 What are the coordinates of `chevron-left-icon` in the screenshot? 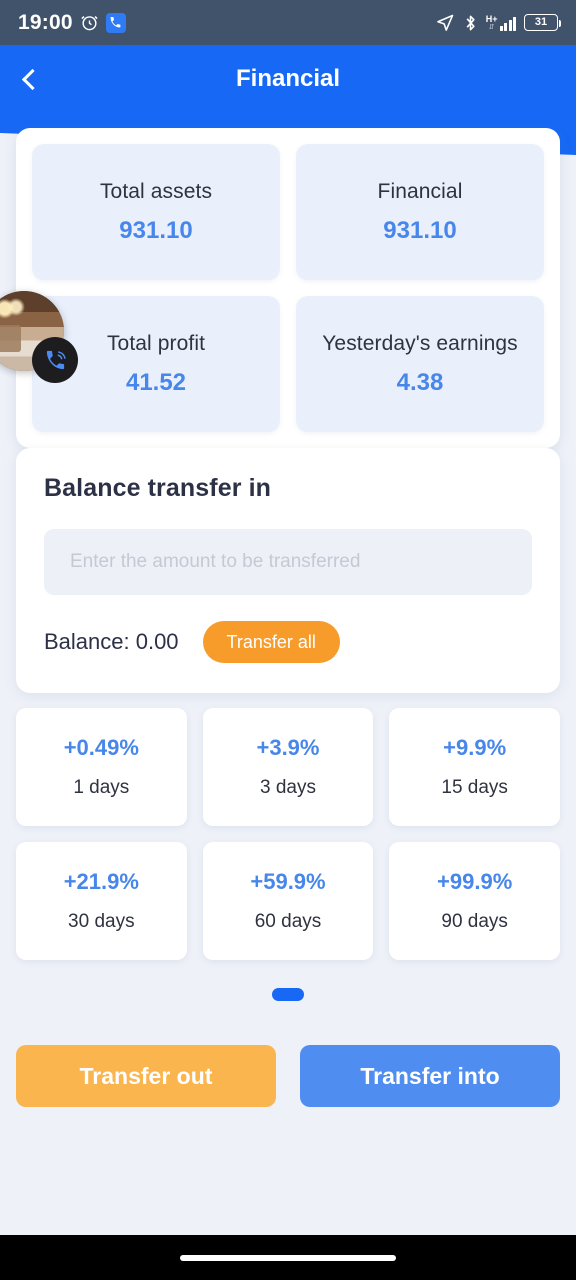 It's located at (32, 79).